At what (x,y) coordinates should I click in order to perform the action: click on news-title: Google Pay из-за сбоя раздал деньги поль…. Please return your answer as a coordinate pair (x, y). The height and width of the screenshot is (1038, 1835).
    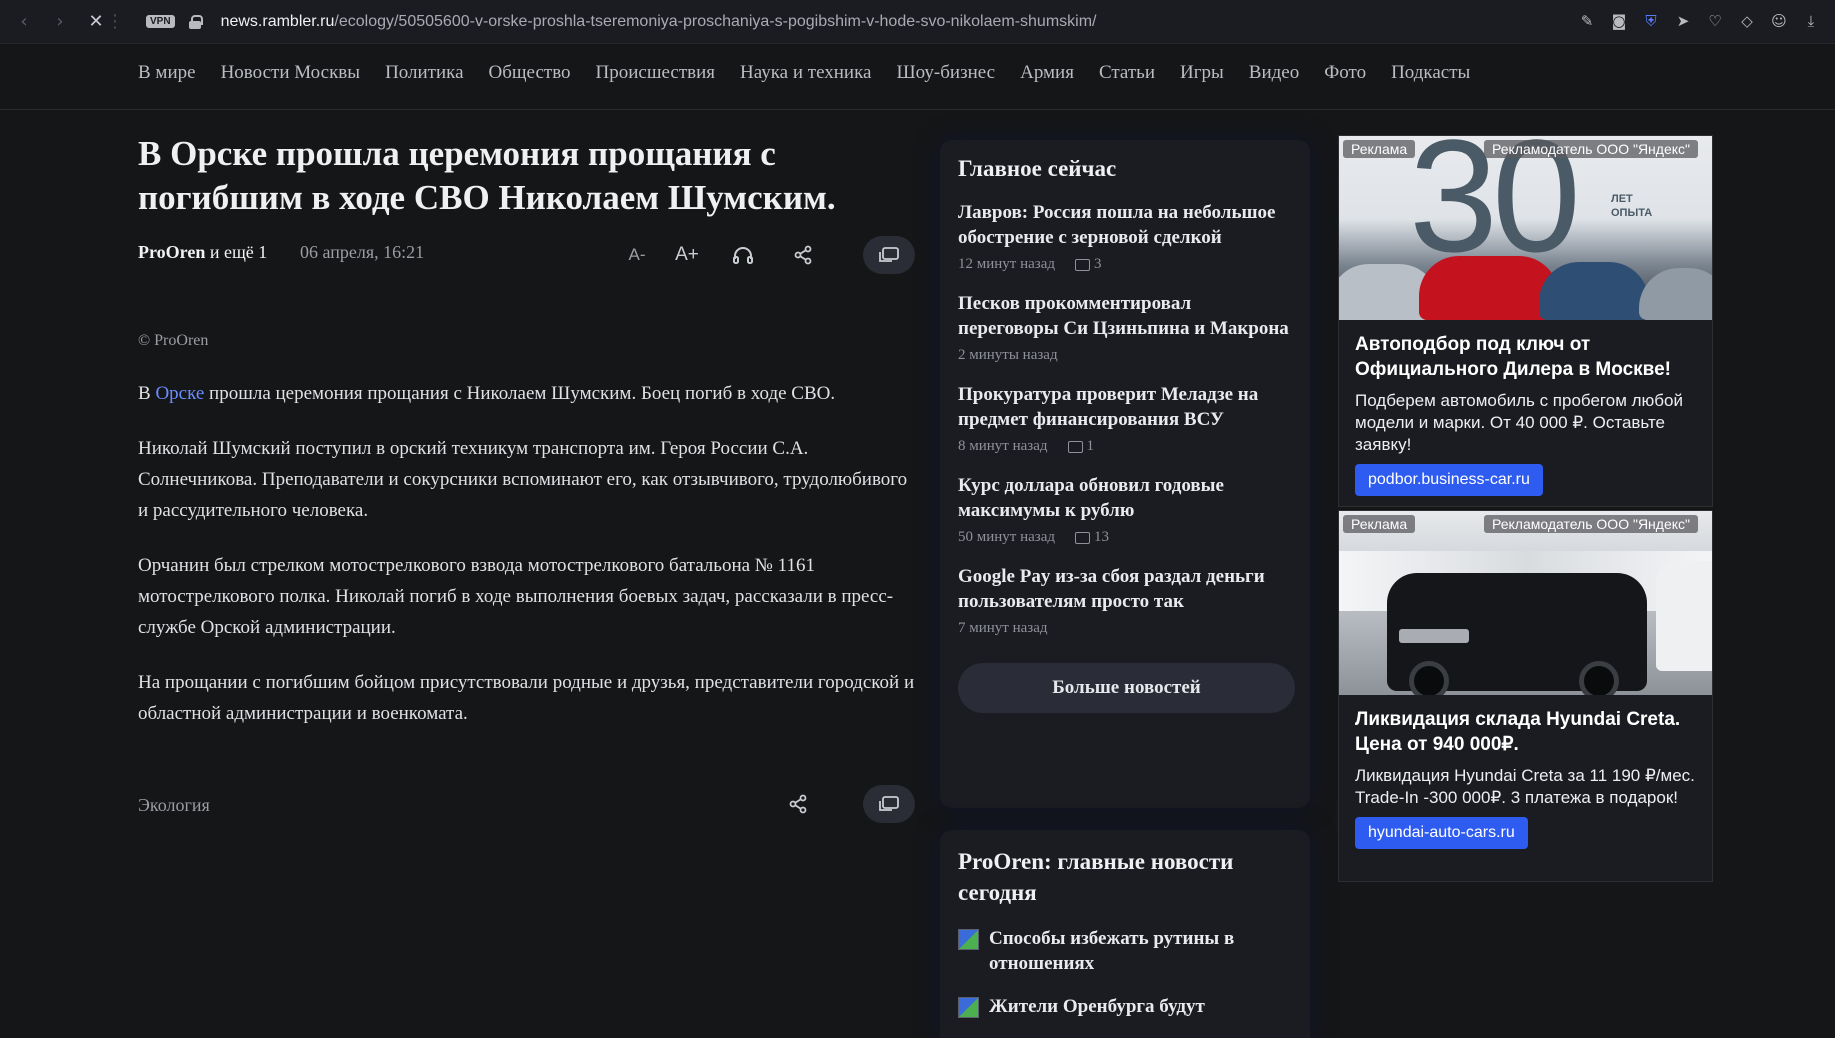
    Looking at the image, I should click on (1125, 589).